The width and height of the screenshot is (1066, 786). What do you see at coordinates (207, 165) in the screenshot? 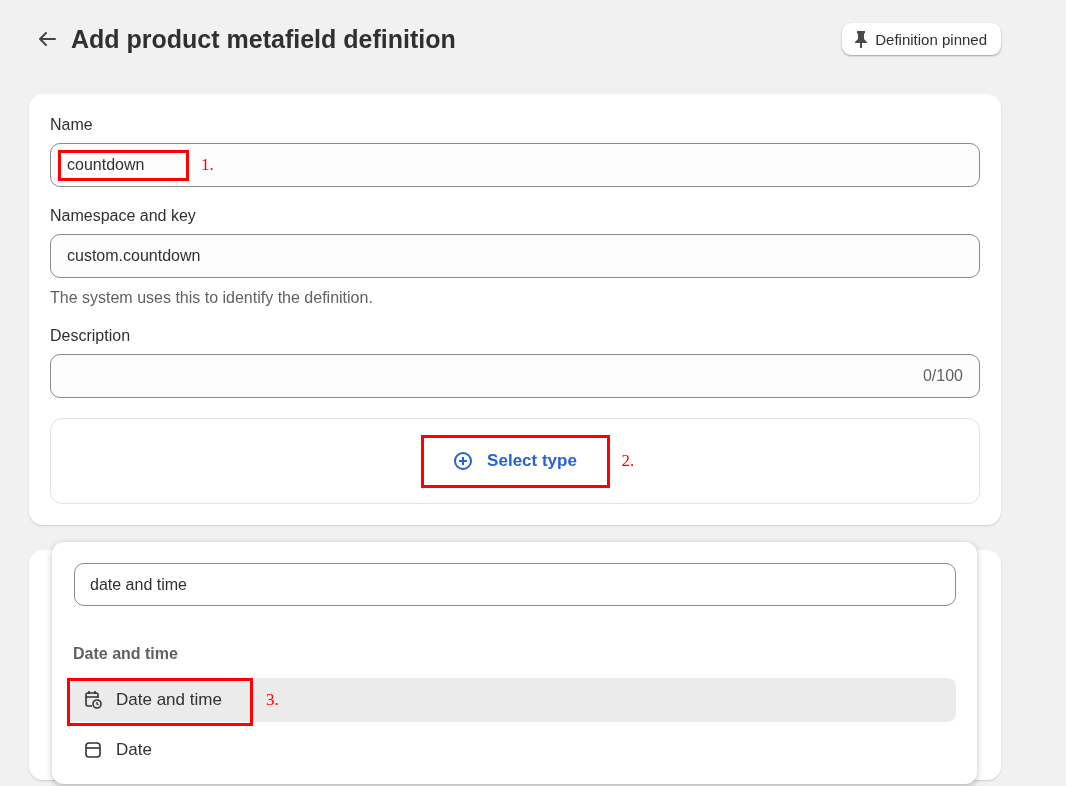
I see `step-number: 1.` at bounding box center [207, 165].